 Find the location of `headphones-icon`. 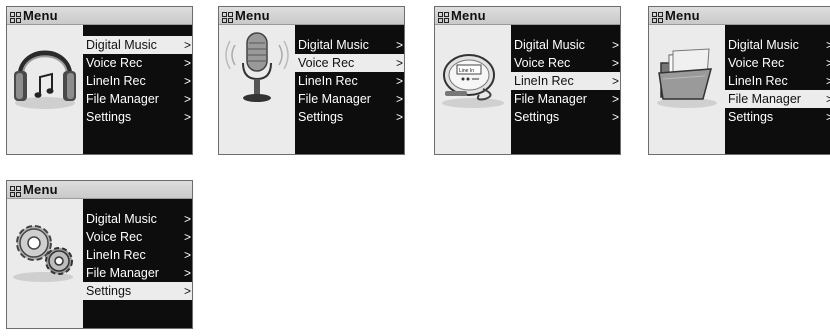

headphones-icon is located at coordinates (45, 89).